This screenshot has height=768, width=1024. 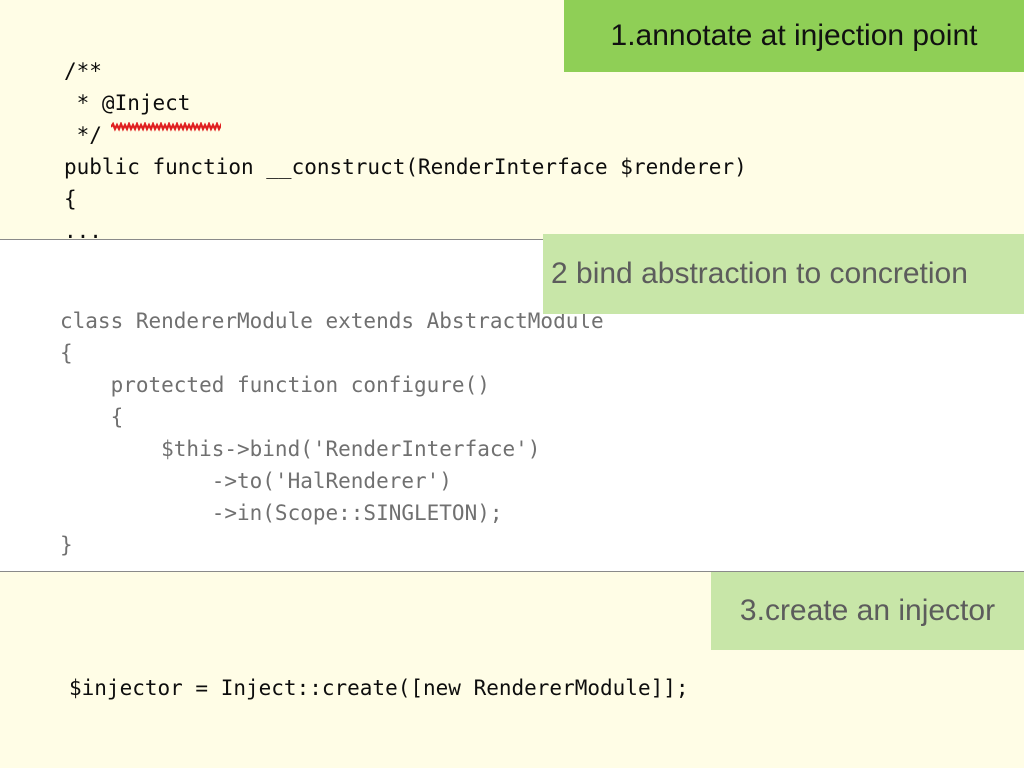 I want to click on step2-label: 2 bind abstraction to concretion, so click(x=783, y=274).